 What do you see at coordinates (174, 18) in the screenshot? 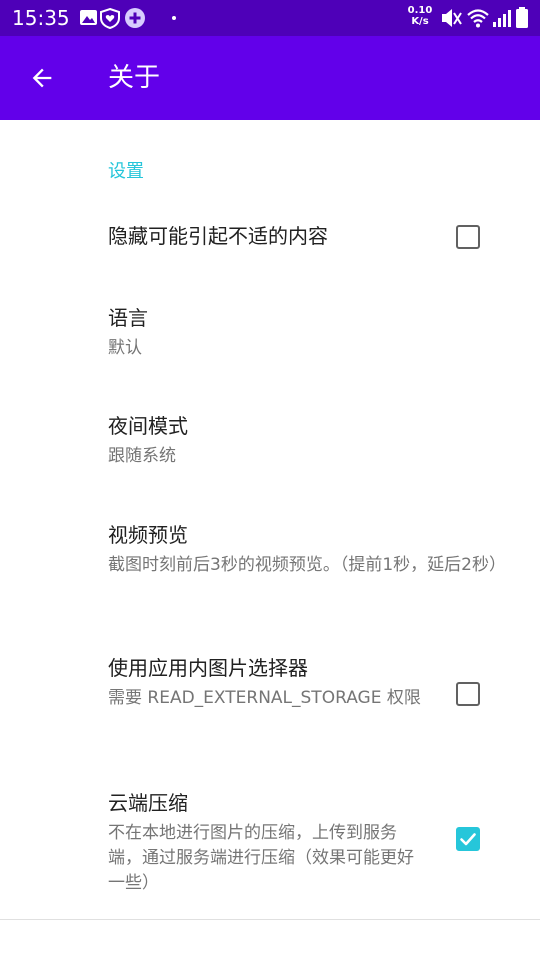
I see `dot-icon` at bounding box center [174, 18].